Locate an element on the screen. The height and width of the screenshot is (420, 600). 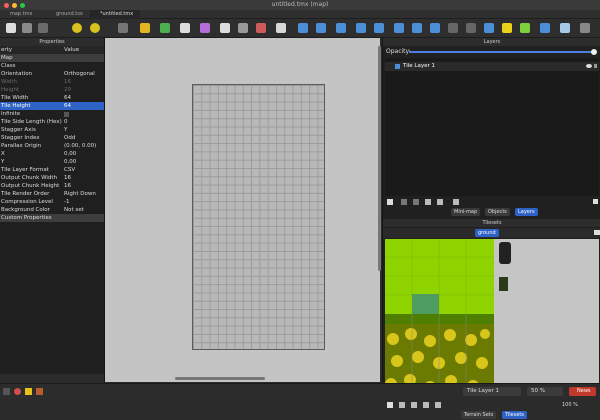
property-row: Stagger Index Odd is located at coordinates (52, 138).